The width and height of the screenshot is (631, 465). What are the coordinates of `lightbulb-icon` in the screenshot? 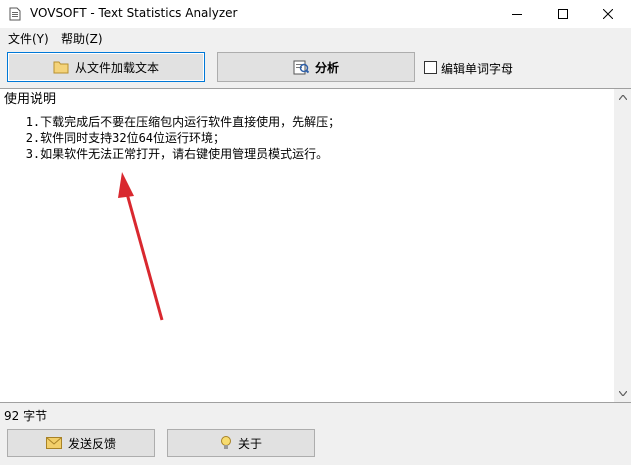 It's located at (225, 442).